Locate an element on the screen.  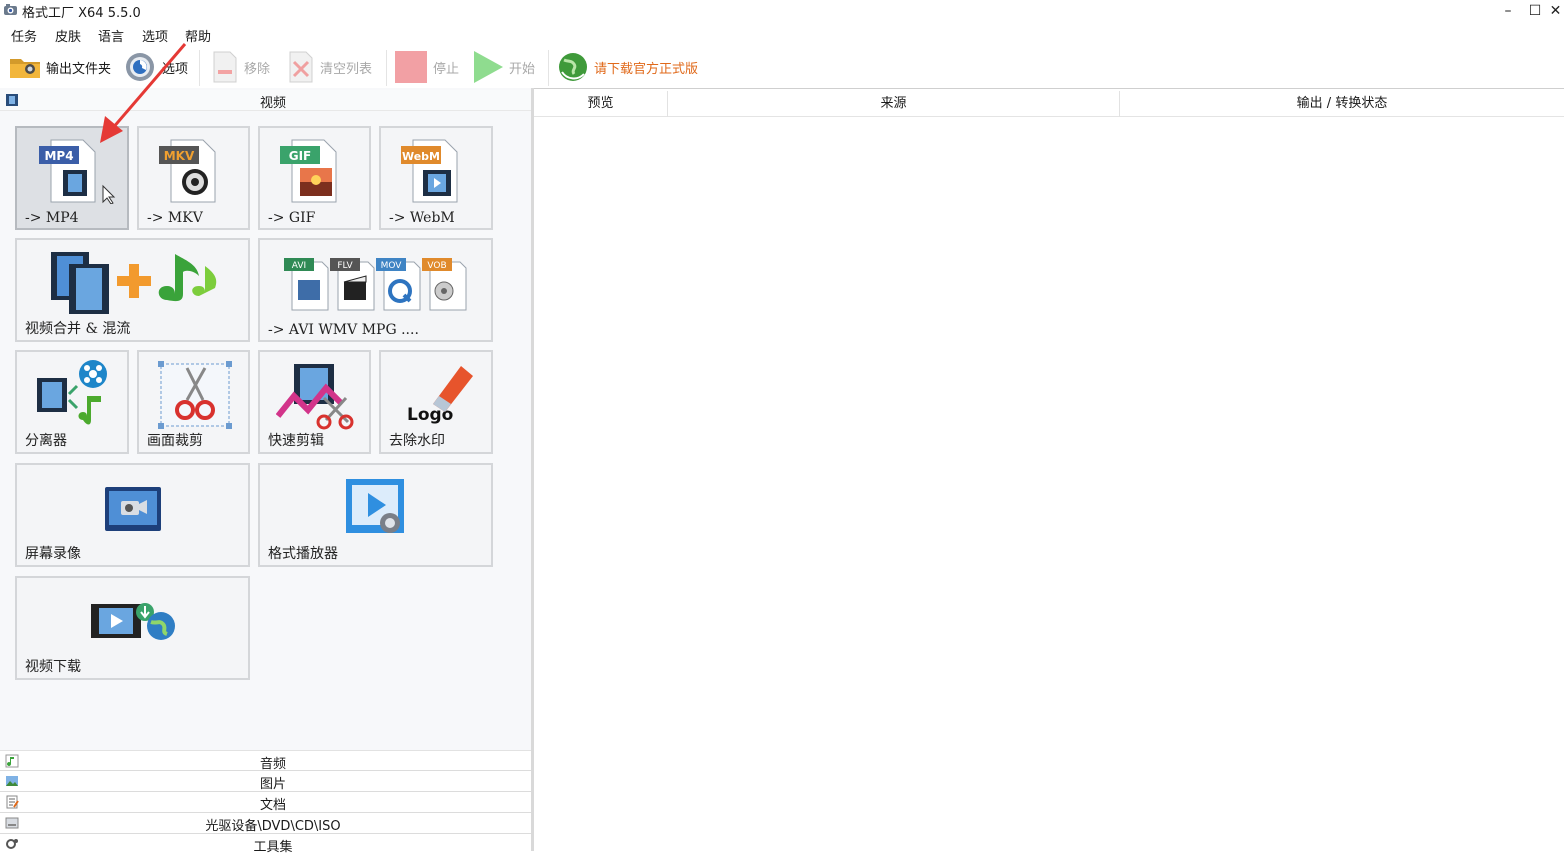
tile-remove-watermark: Logo 去除水印 is located at coordinates (436, 402).